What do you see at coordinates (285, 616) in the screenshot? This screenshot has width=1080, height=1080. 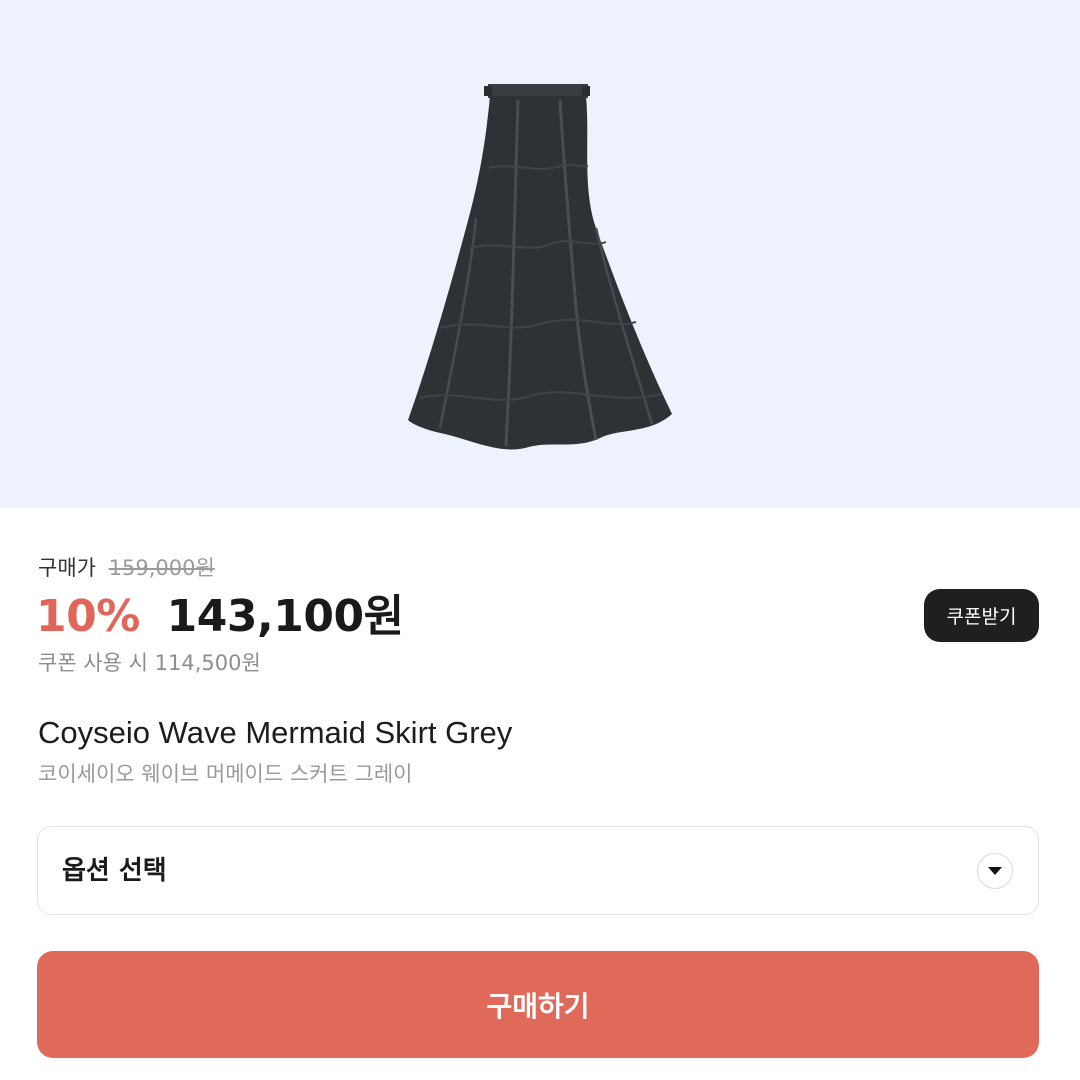 I see `sale-price: 143,100원` at bounding box center [285, 616].